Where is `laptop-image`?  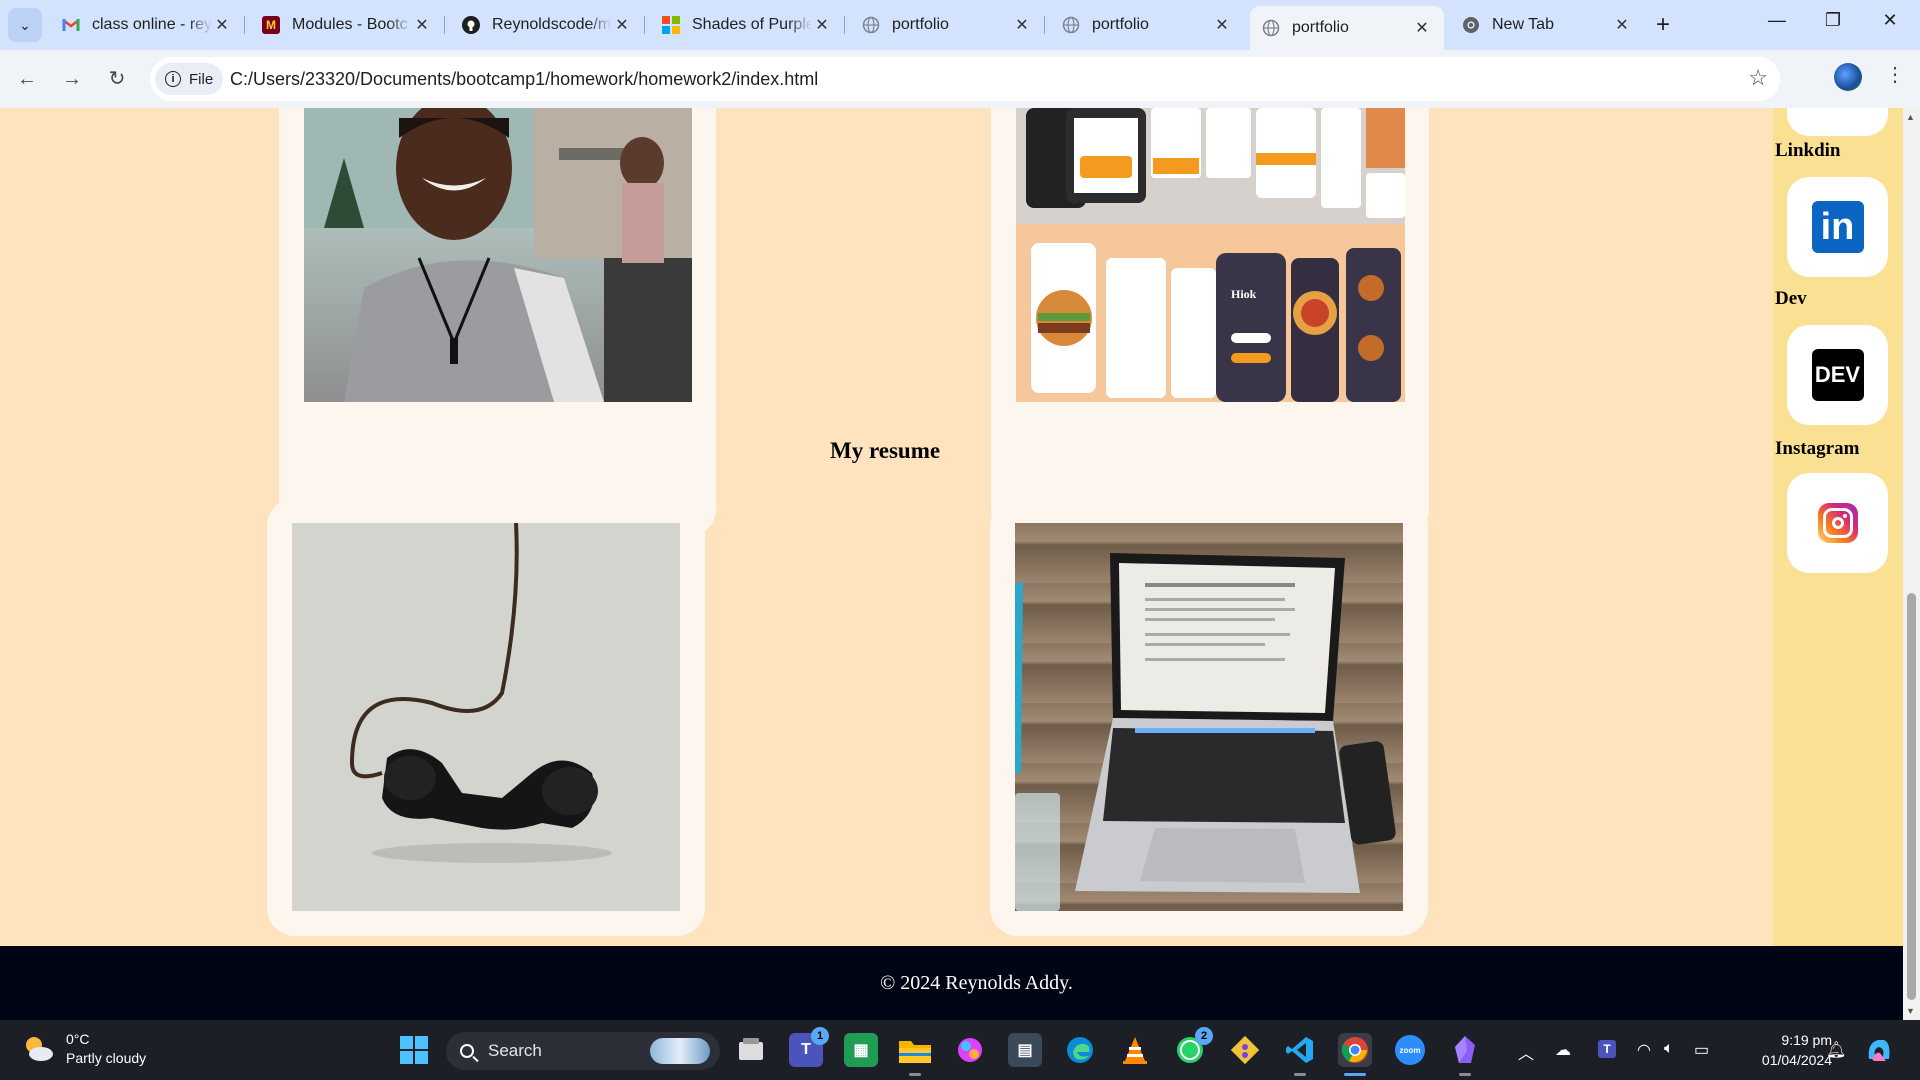 laptop-image is located at coordinates (1209, 717).